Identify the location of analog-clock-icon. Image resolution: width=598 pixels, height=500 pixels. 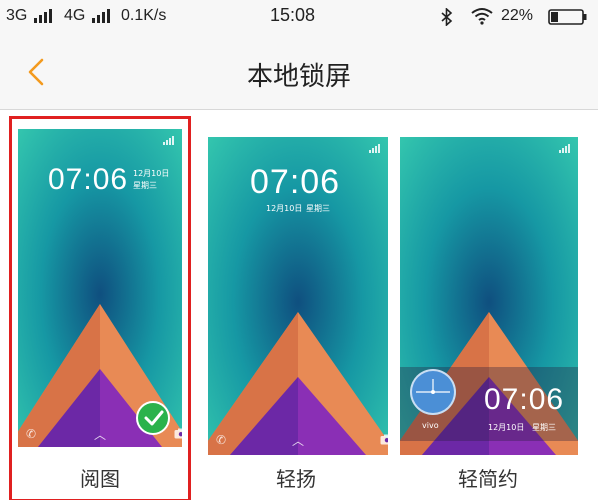
(433, 392).